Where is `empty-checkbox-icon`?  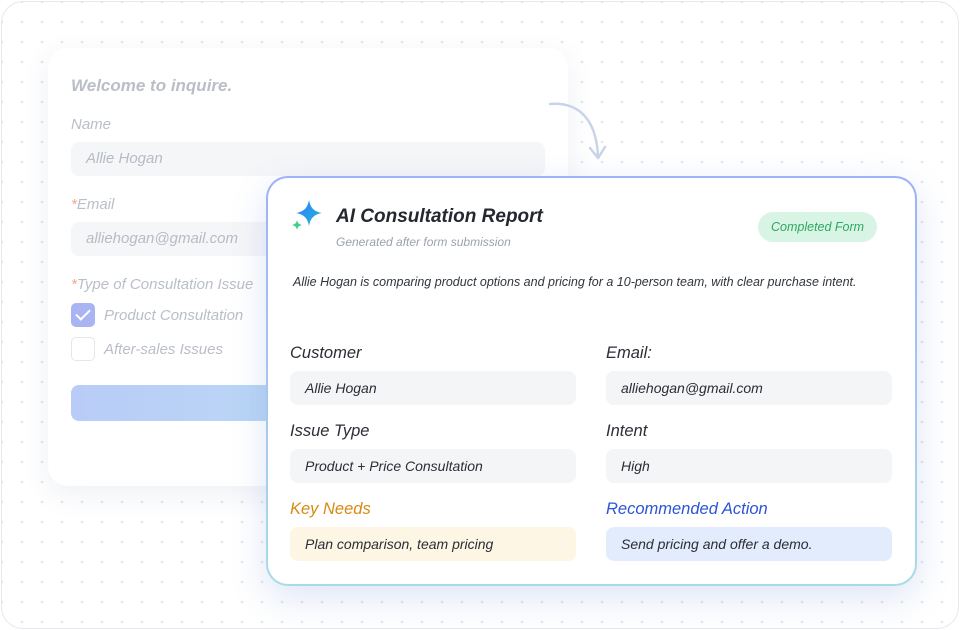
empty-checkbox-icon is located at coordinates (83, 349).